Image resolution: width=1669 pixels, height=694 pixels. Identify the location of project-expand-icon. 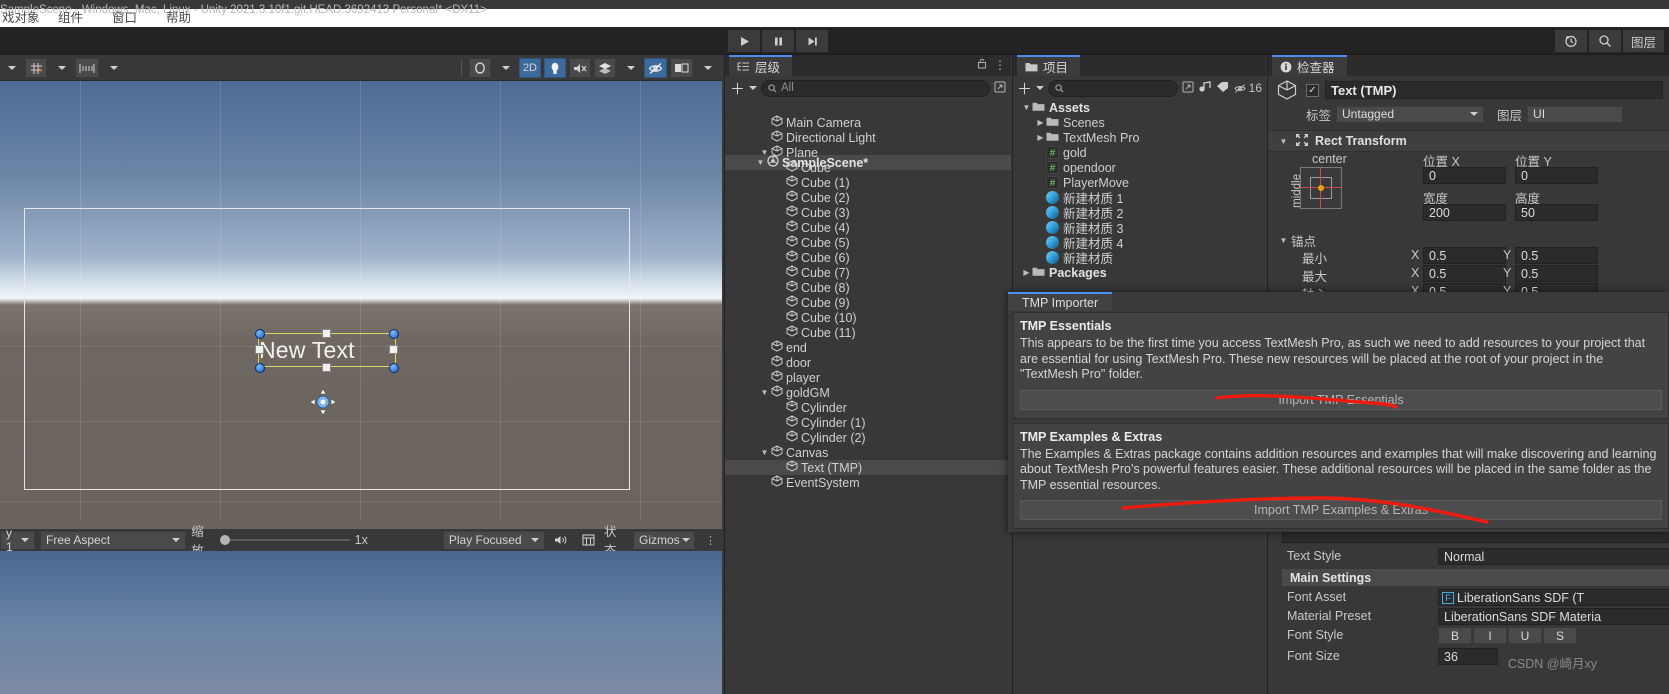
(1188, 88).